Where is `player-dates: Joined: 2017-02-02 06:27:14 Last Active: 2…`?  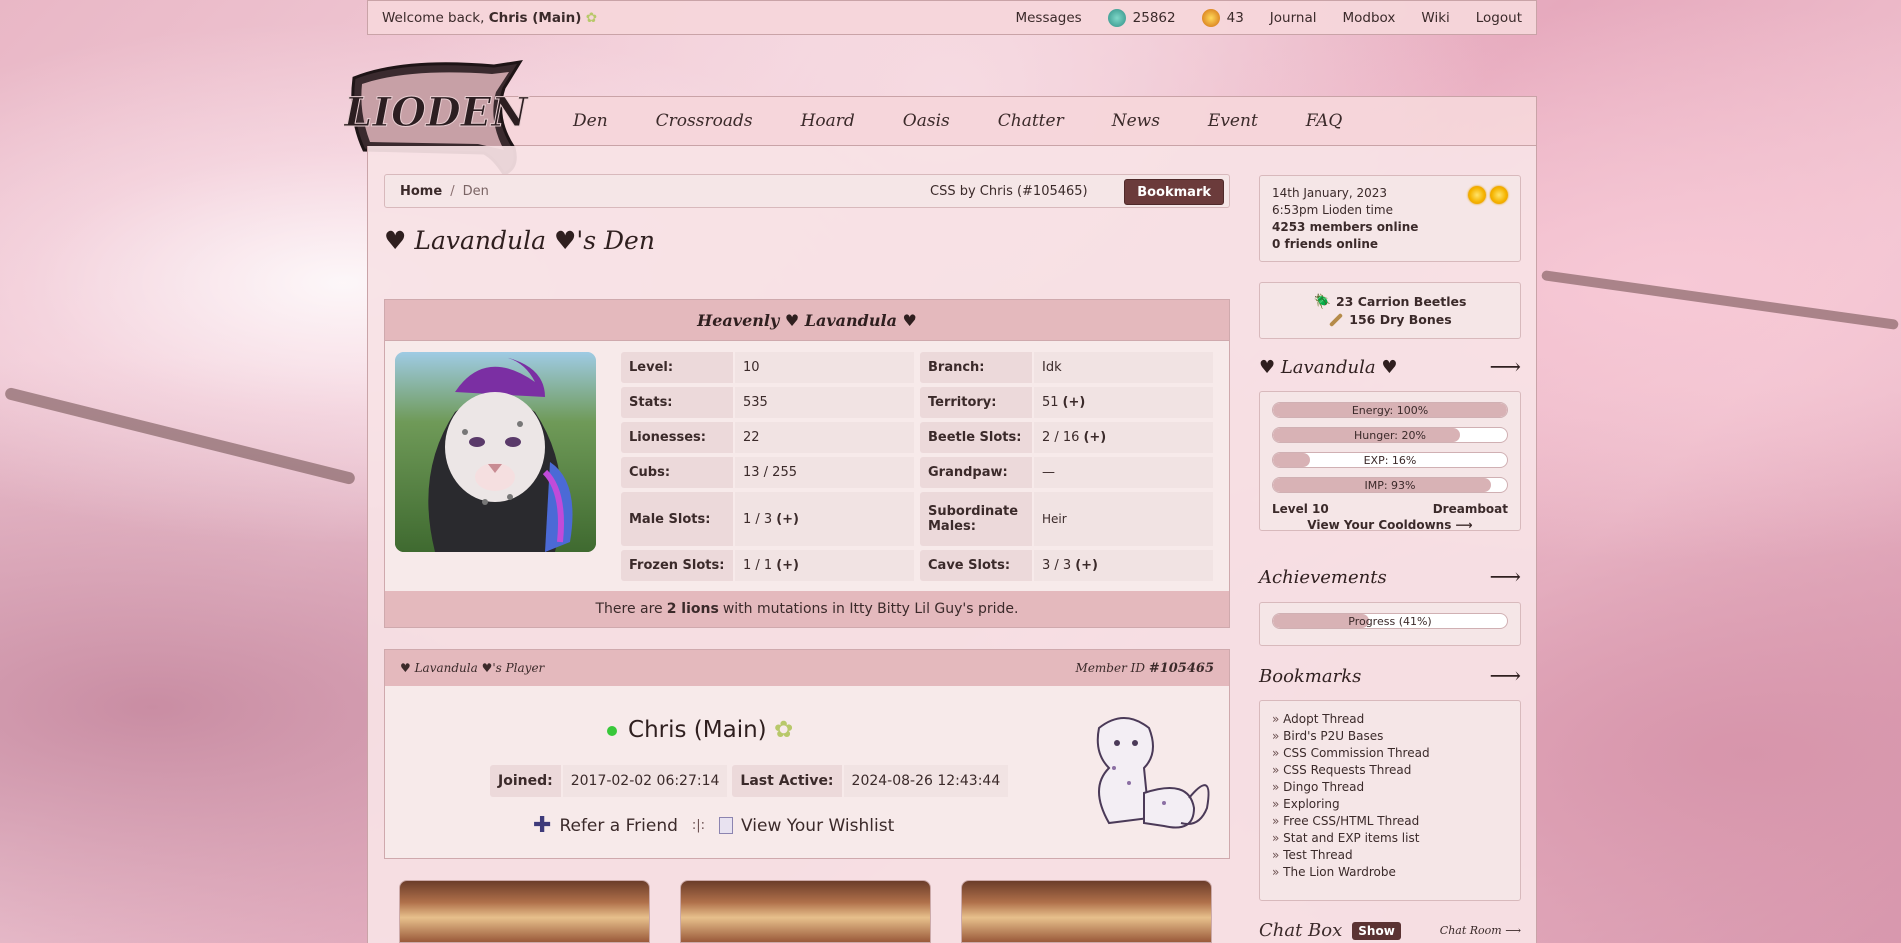
player-dates: Joined: 2017-02-02 06:27:14 Last Active: 2… is located at coordinates (749, 781).